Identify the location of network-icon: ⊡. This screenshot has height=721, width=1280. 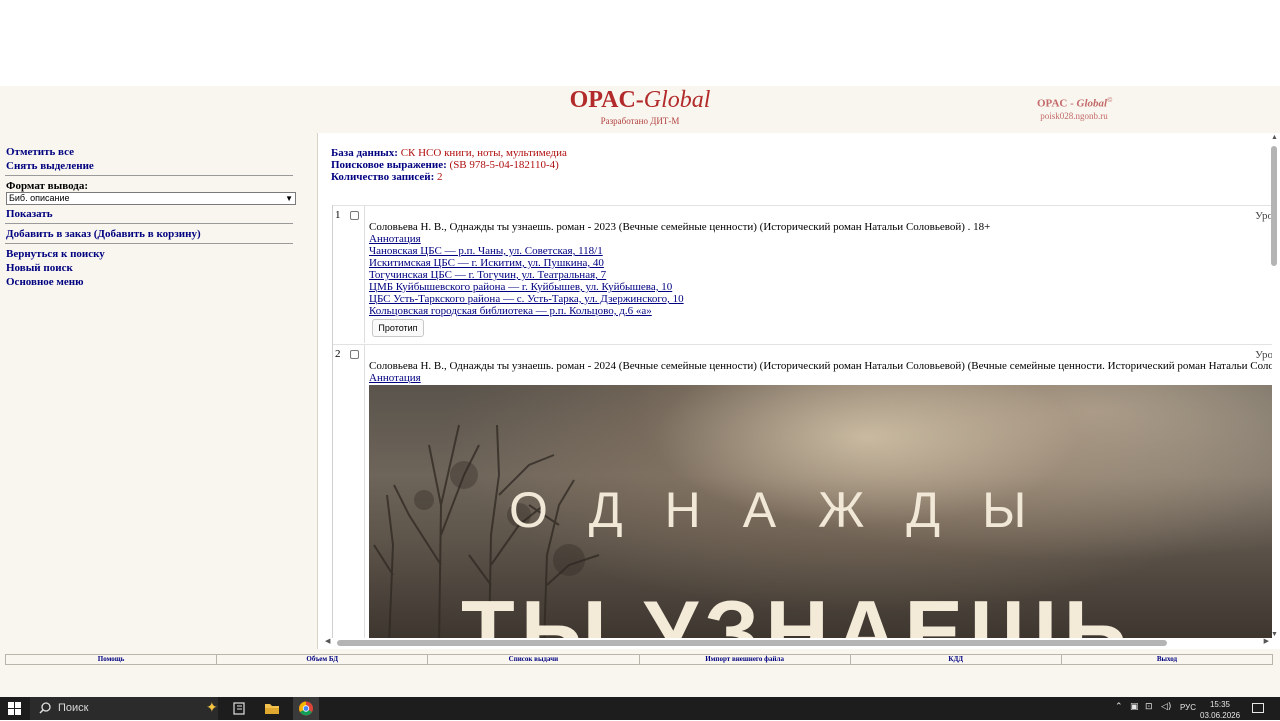
(1149, 707).